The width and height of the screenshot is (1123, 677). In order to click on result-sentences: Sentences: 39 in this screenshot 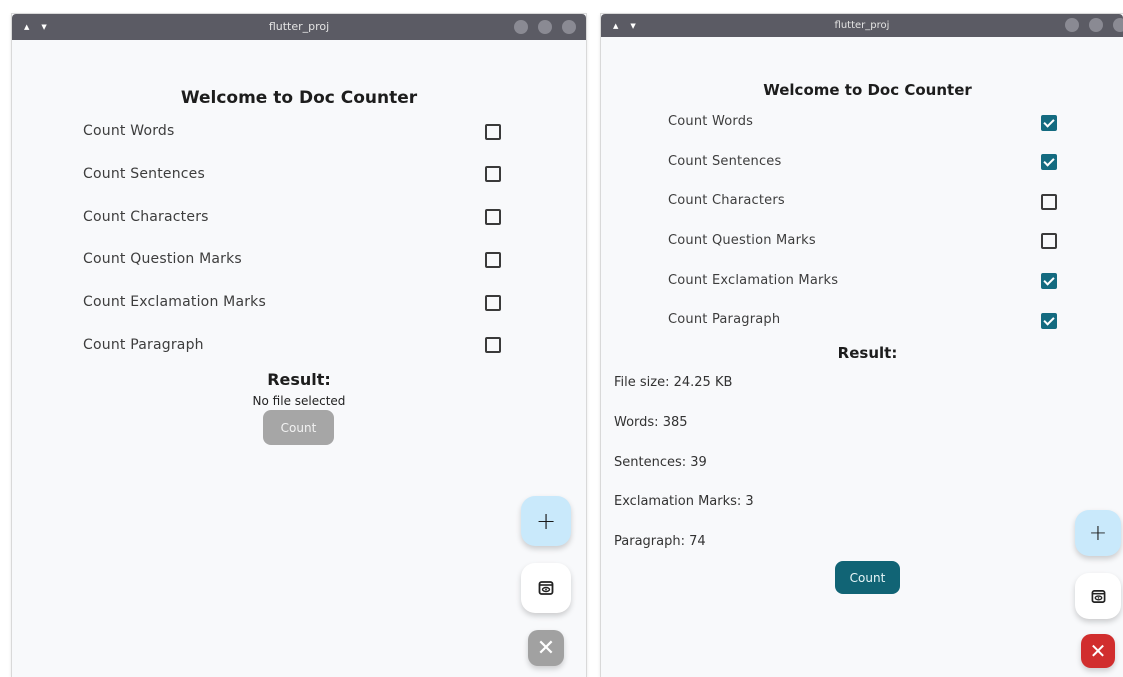, I will do `click(660, 462)`.